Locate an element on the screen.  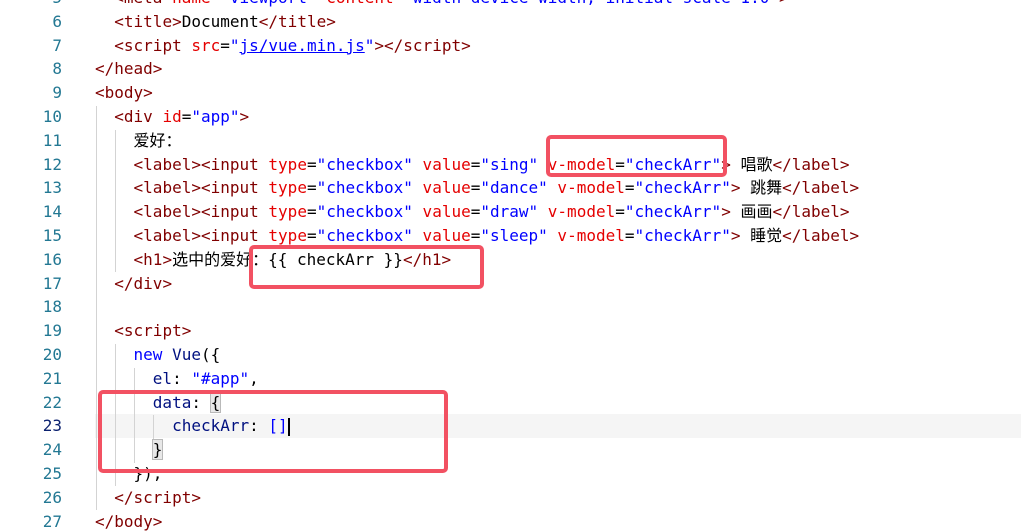
code-line: <div id="app"> is located at coordinates (558, 117).